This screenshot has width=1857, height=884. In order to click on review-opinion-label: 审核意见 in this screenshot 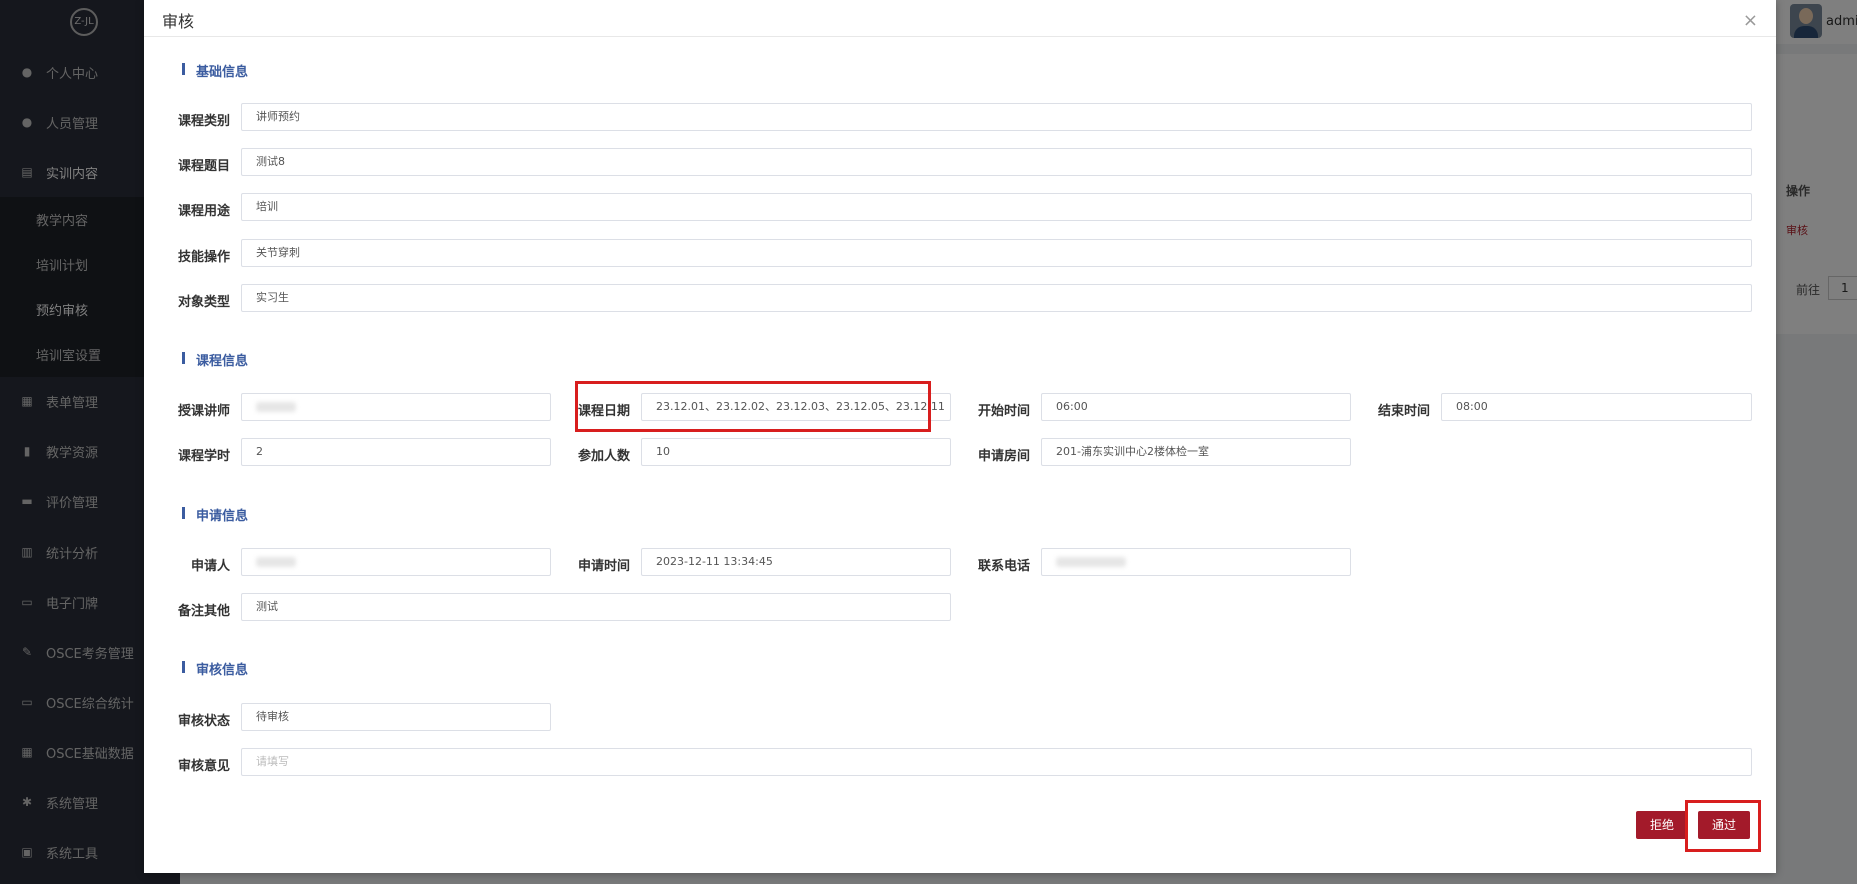, I will do `click(203, 766)`.